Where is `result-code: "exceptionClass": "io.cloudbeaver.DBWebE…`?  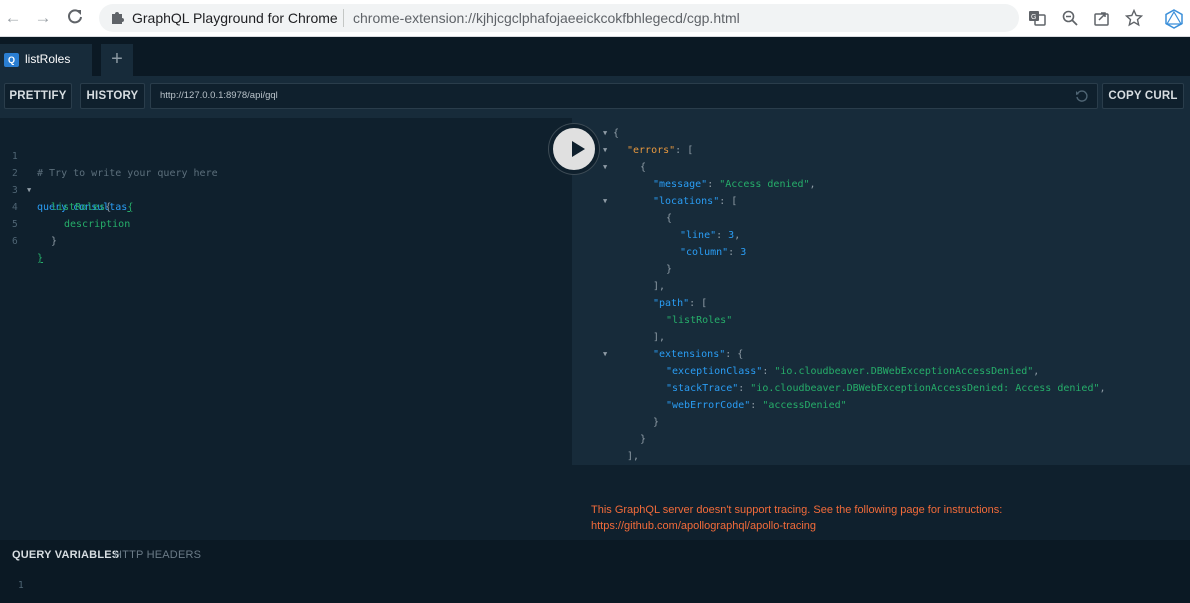
result-code: "exceptionClass": "io.cloudbeaver.DBWebE… is located at coordinates (853, 371).